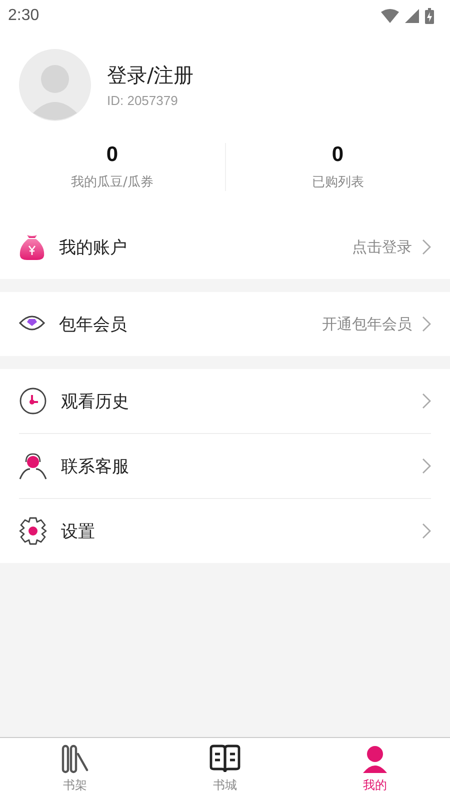 This screenshot has height=800, width=450. Describe the element at coordinates (33, 466) in the screenshot. I see `support-agent-icon` at that location.